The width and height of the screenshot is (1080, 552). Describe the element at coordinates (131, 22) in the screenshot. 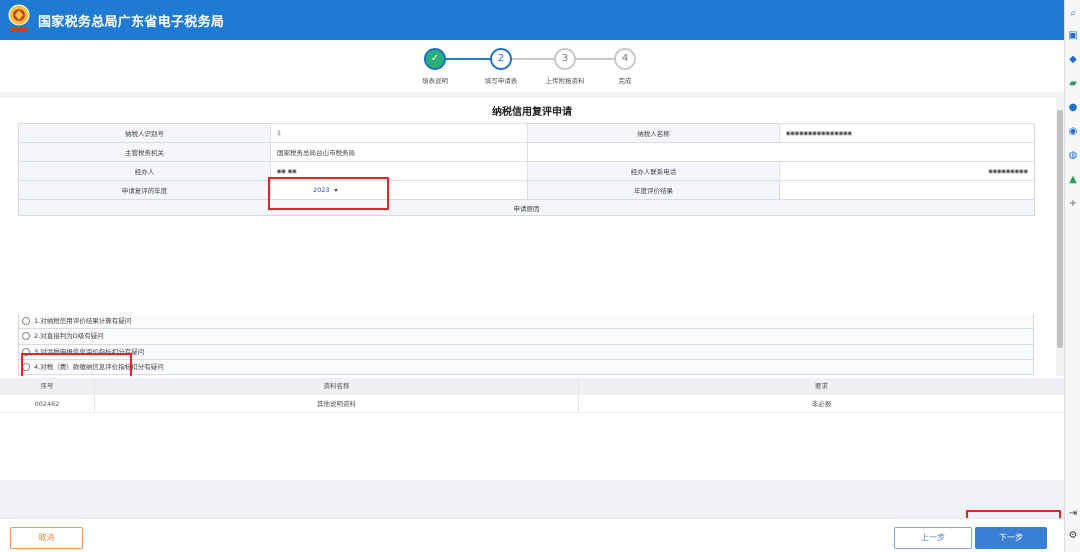

I see `site-title: 国家税务总局广东省电子税务局` at that location.